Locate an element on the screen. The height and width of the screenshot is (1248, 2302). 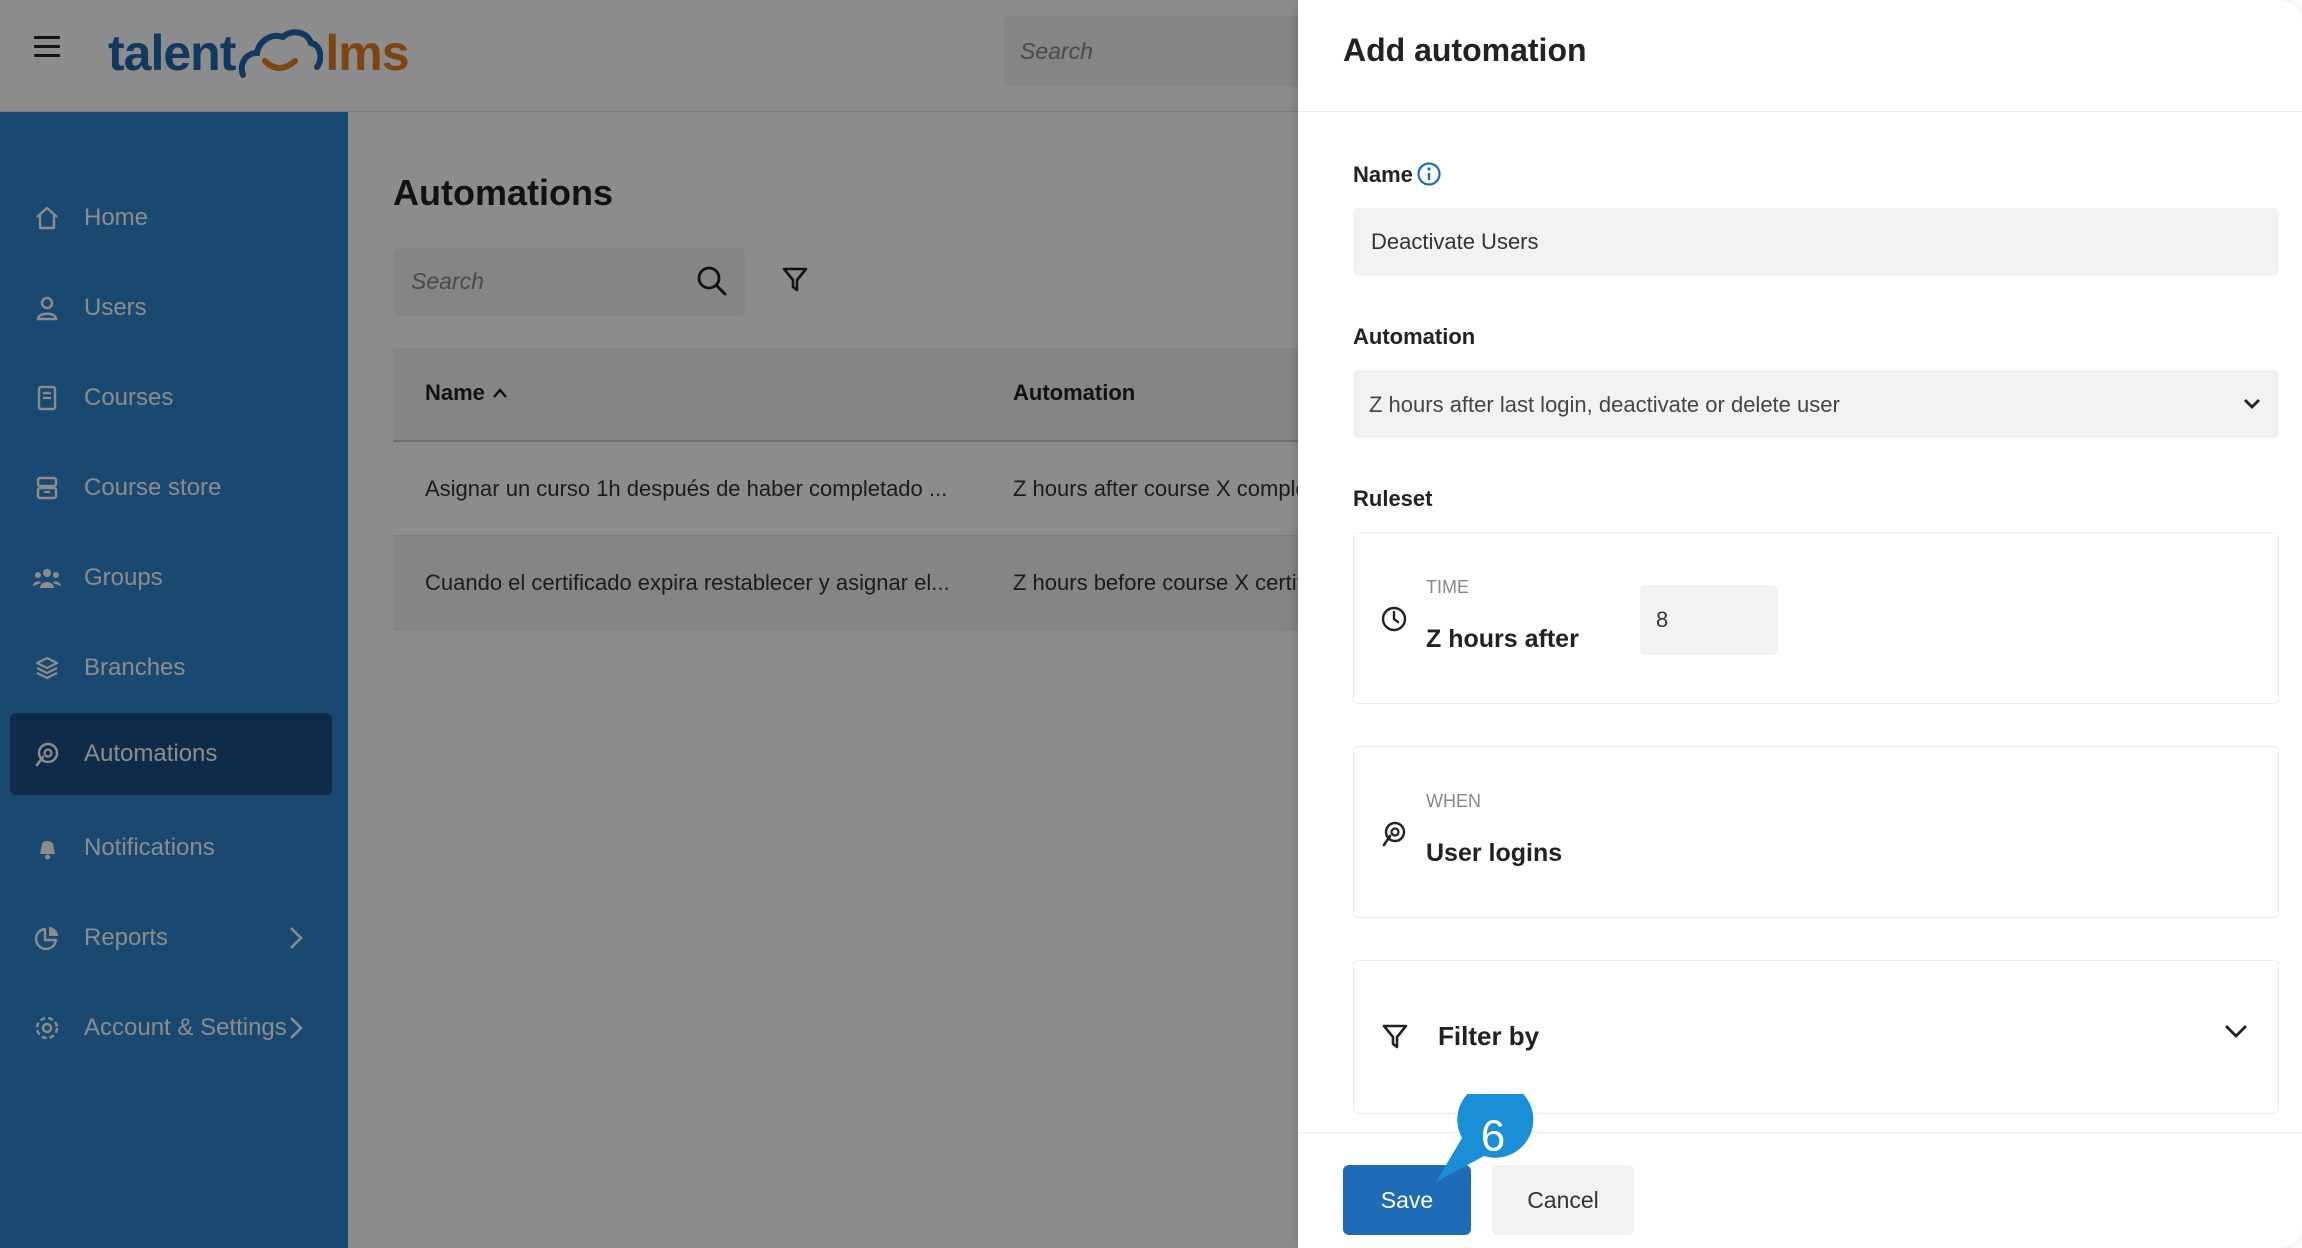
filter-by-toggle: Filter by is located at coordinates (1816, 1037).